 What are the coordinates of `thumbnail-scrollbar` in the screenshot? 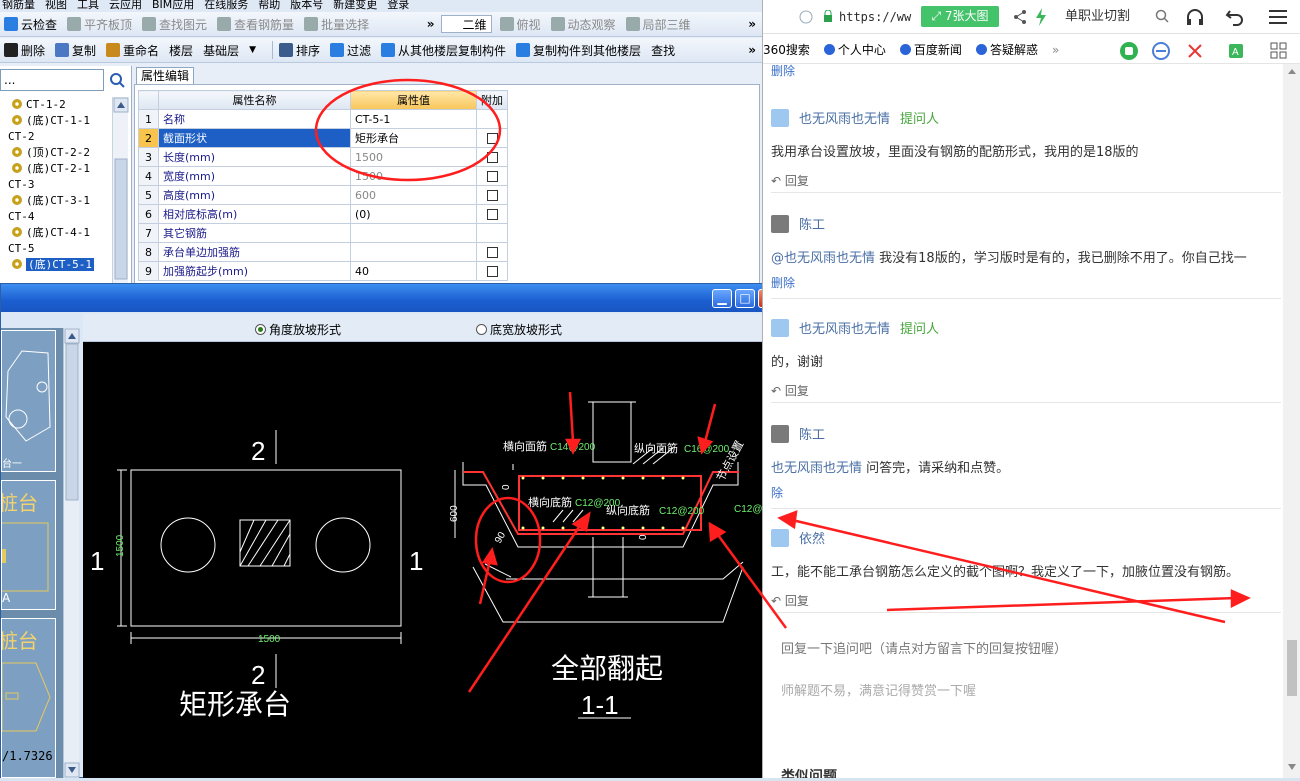 It's located at (71, 553).